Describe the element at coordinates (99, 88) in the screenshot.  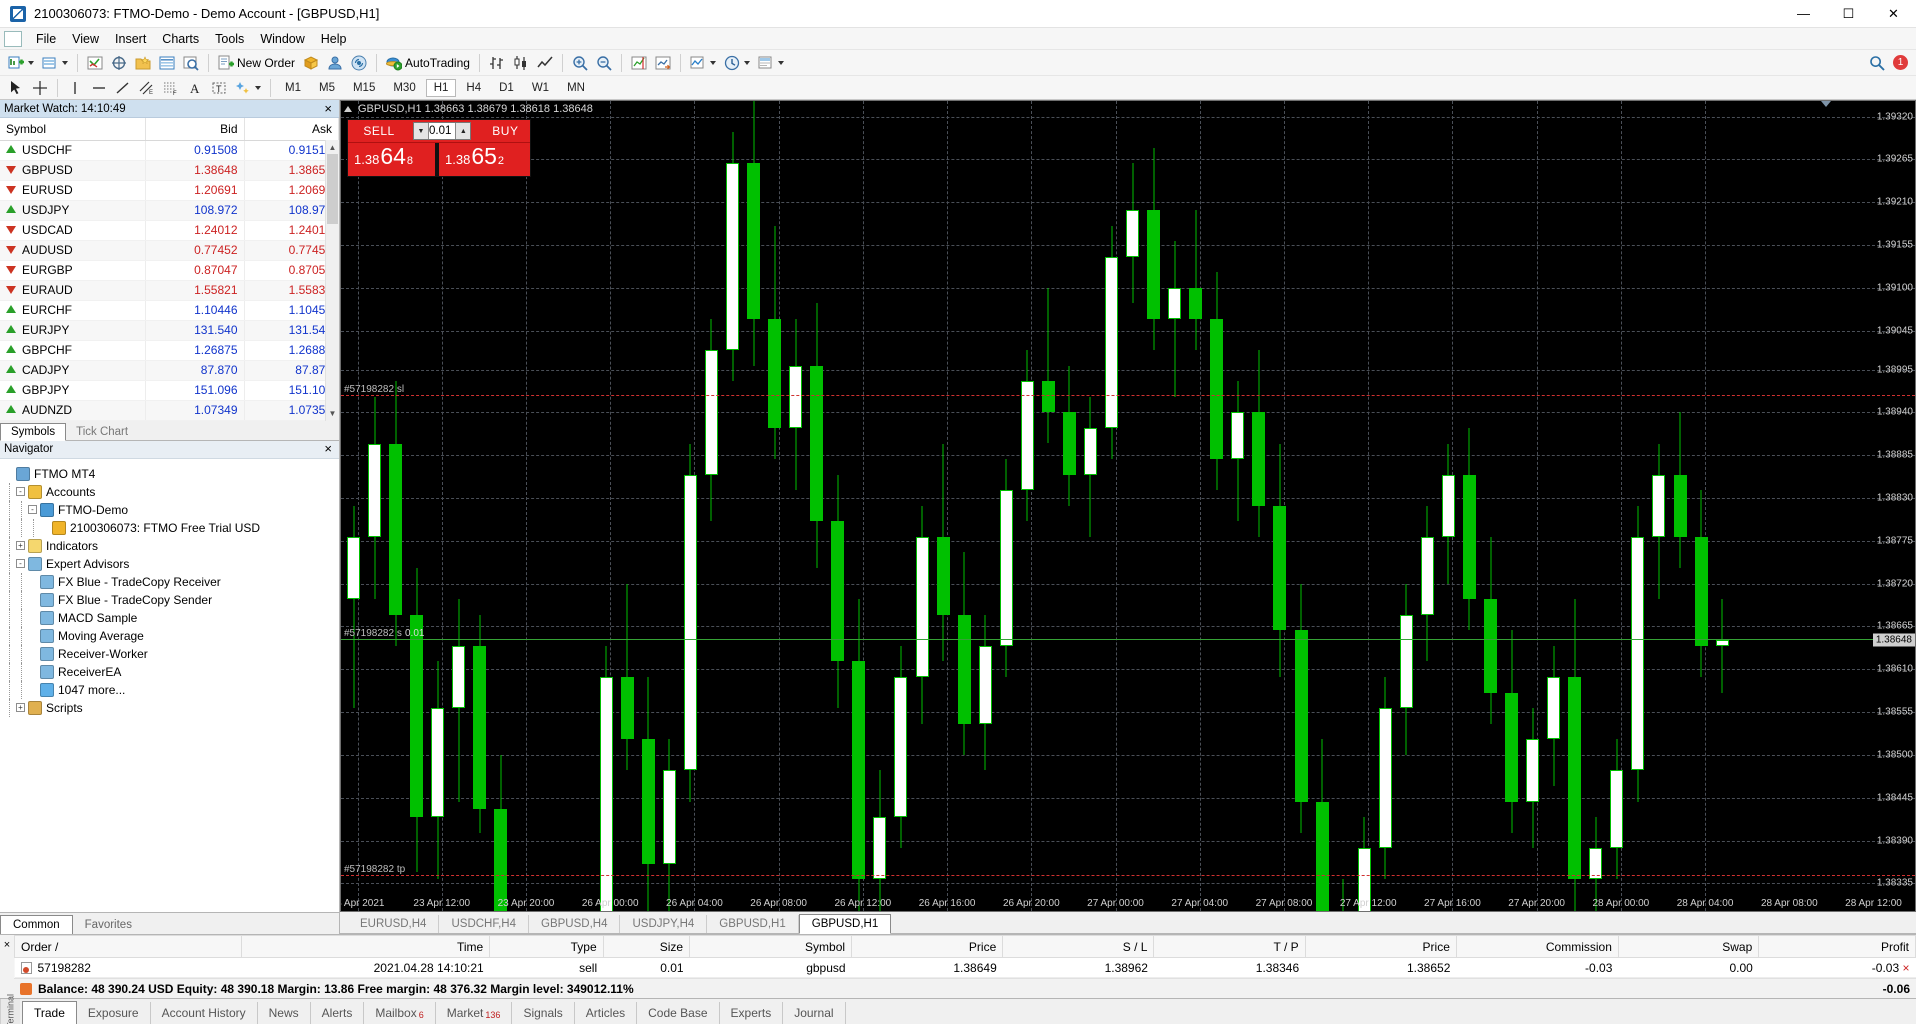
I see `horizontal-line-tool-button` at that location.